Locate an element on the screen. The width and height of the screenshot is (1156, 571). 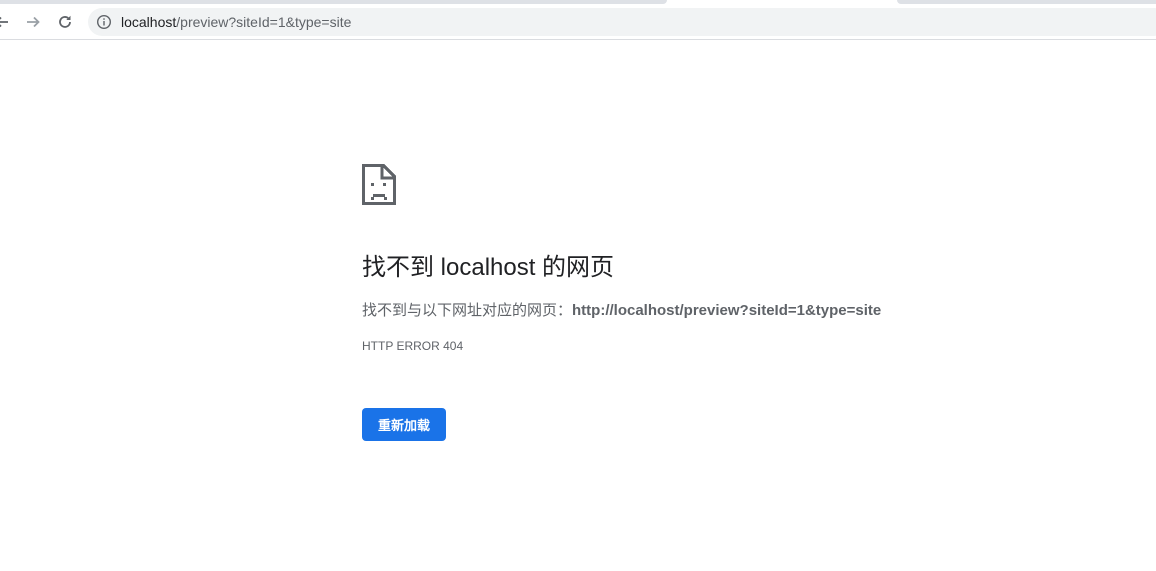
url-text: localhost/preview?siteId=1&type=site is located at coordinates (236, 22).